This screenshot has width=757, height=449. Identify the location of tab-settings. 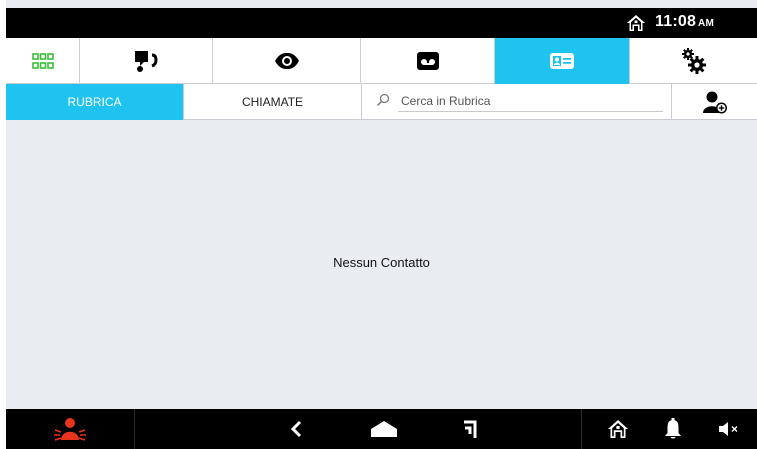
(693, 61).